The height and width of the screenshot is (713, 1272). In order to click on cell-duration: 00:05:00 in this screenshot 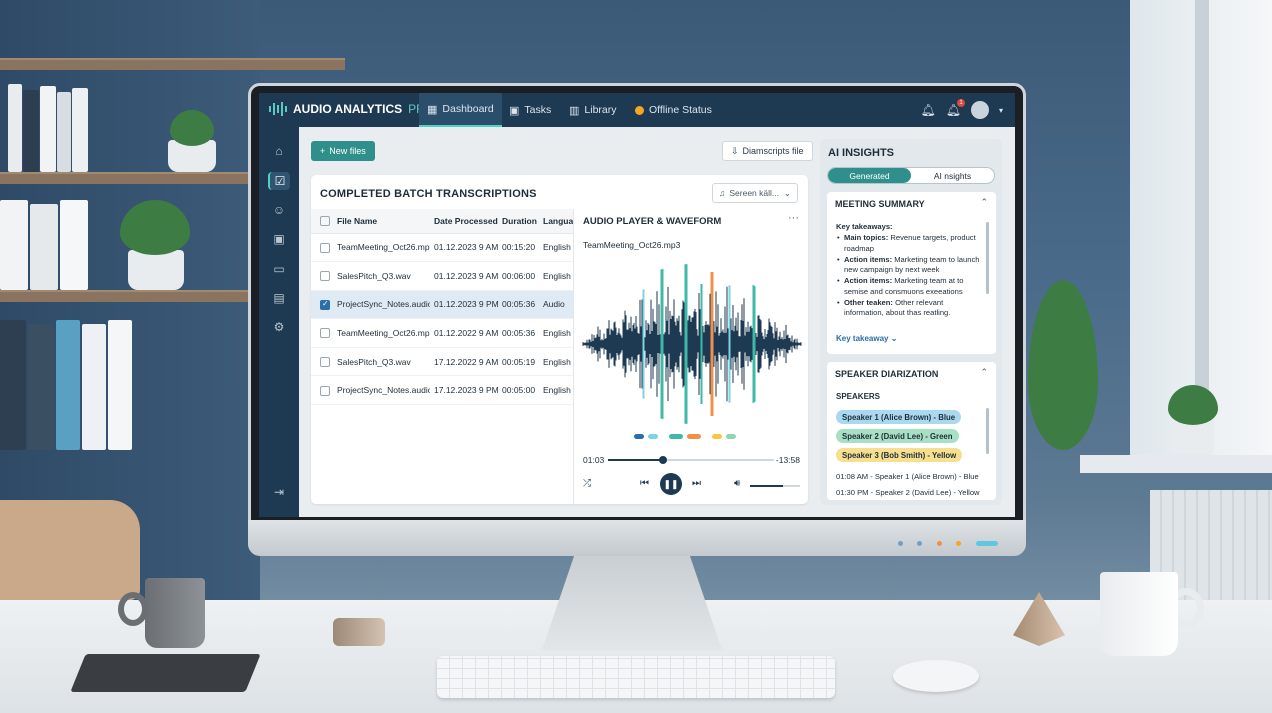, I will do `click(518, 390)`.